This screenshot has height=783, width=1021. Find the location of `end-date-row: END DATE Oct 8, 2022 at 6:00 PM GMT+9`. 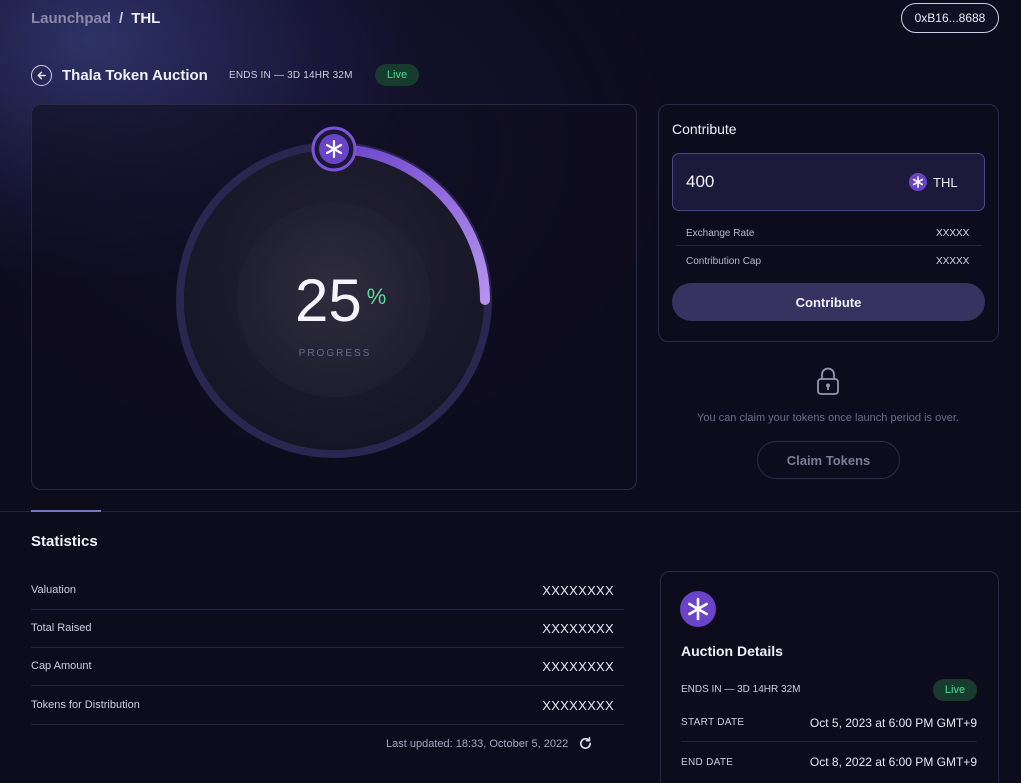

end-date-row: END DATE Oct 8, 2022 at 6:00 PM GMT+9 is located at coordinates (829, 762).